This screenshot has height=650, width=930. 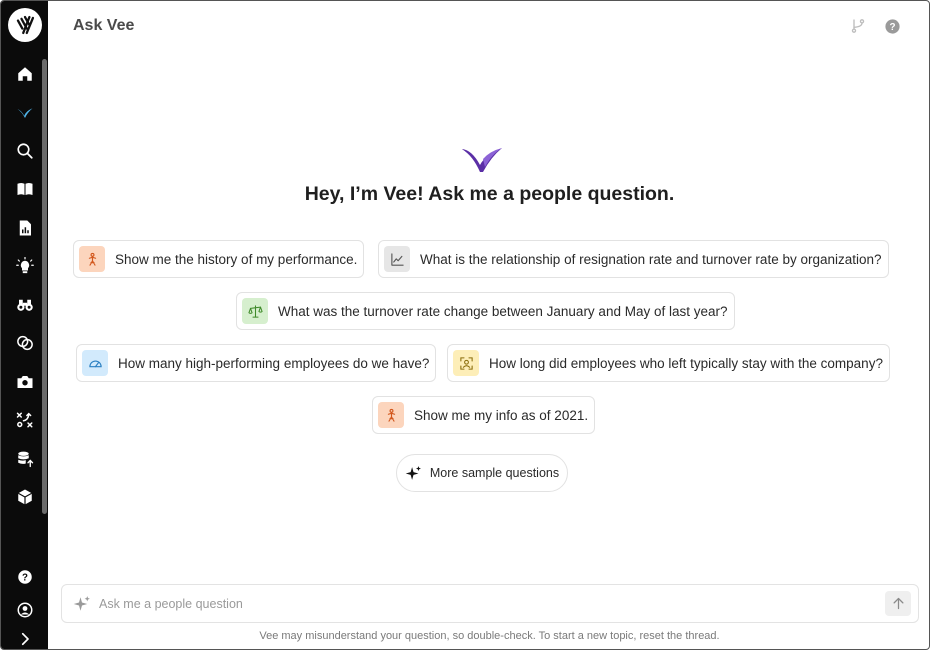 I want to click on chevron-right-icon, so click(x=25, y=639).